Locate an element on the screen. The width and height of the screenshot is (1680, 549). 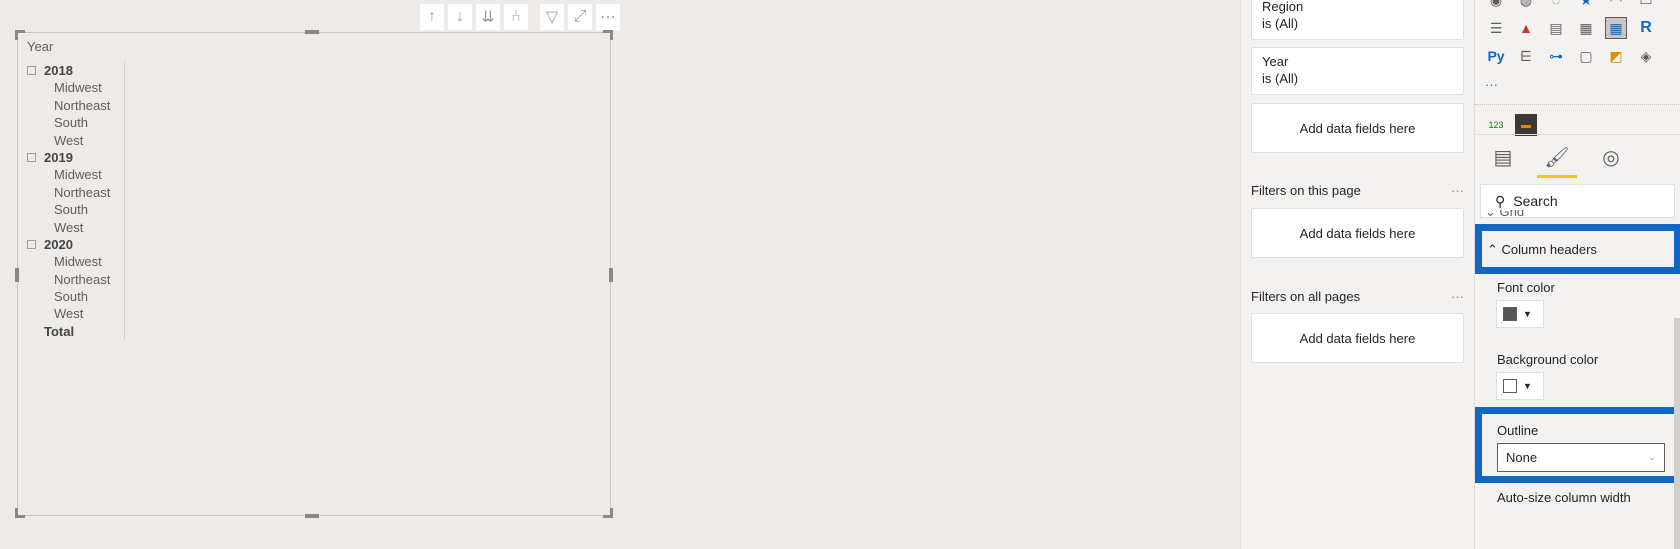
filter-field: Year is located at coordinates (1275, 61).